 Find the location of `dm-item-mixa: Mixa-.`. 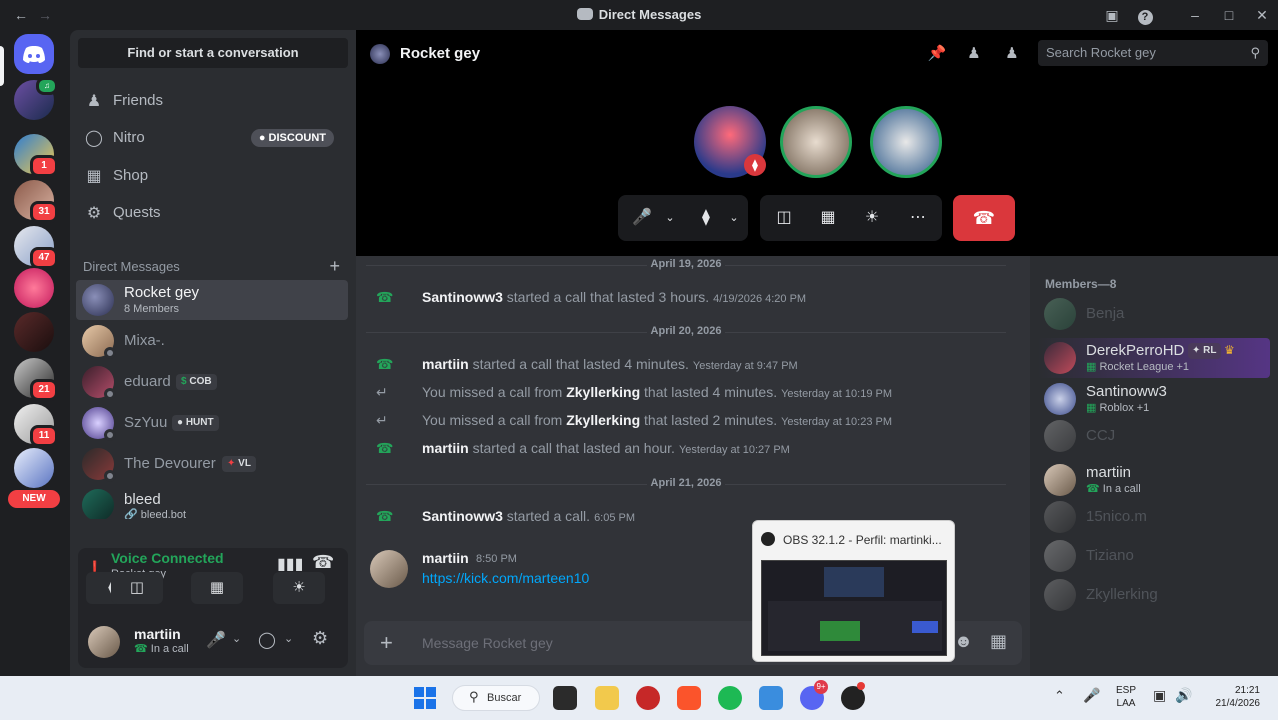

dm-item-mixa: Mixa-. is located at coordinates (212, 341).